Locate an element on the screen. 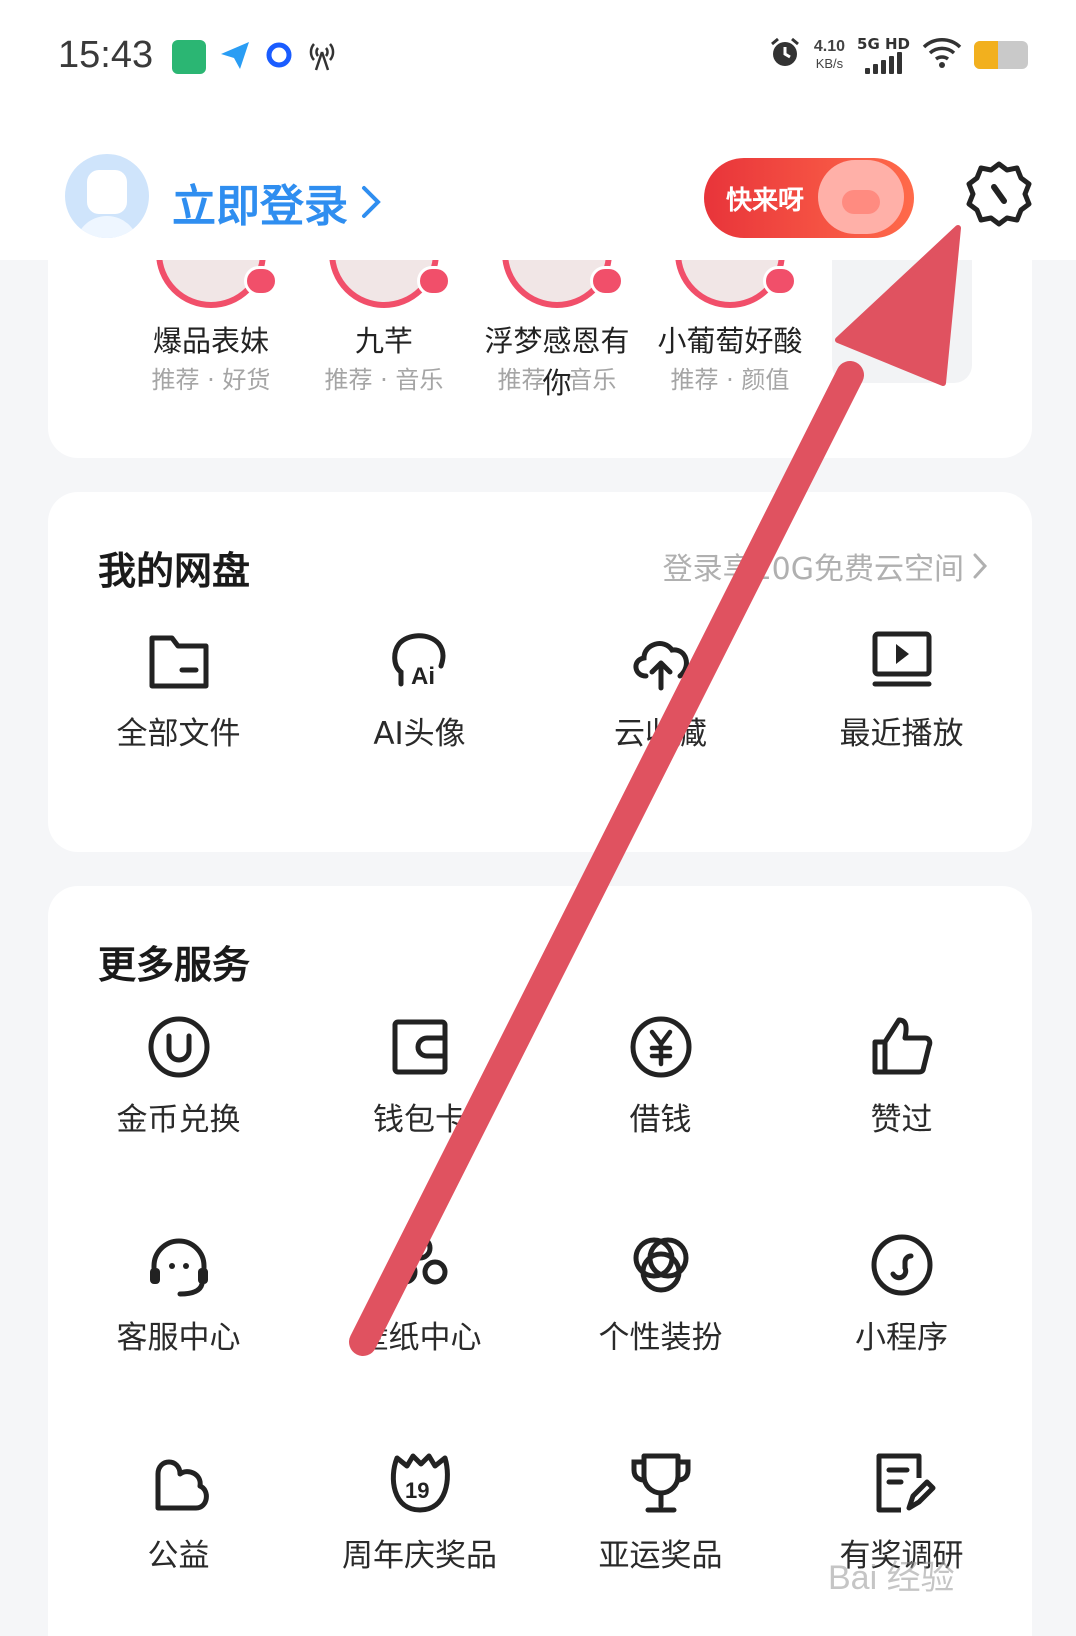 This screenshot has width=1076, height=1636. netdisk-item-all-files: 全部文件 is located at coordinates (178, 696).